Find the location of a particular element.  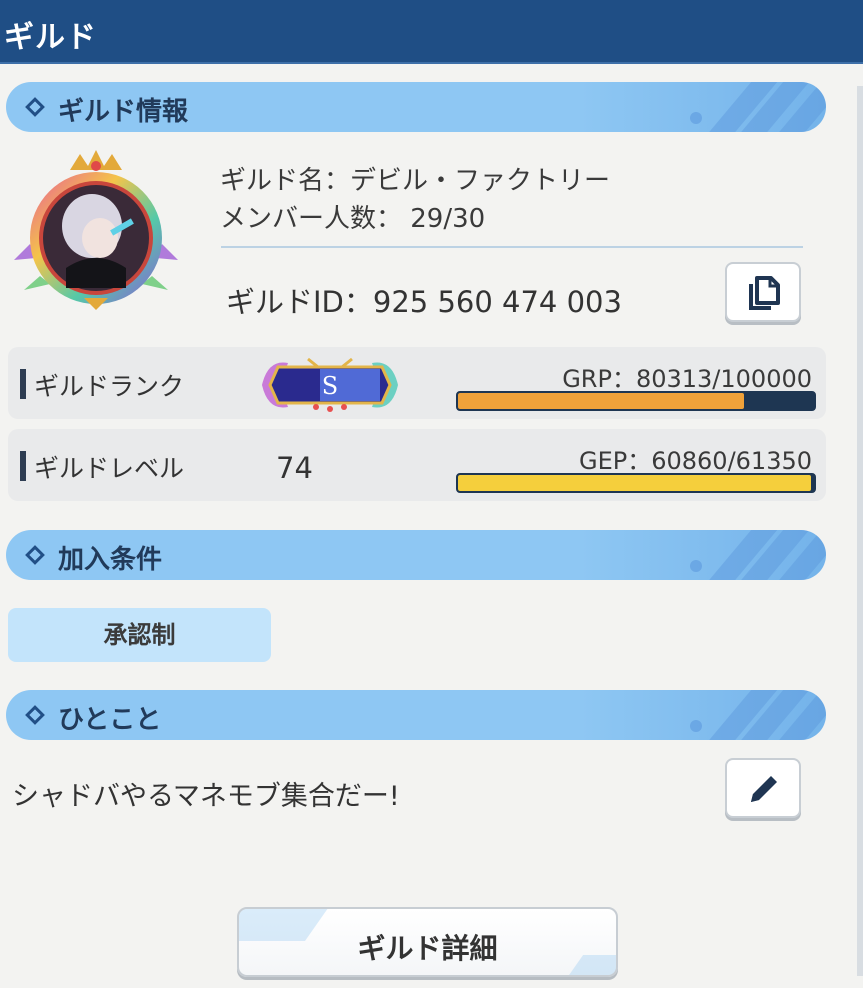

pencil-icon is located at coordinates (764, 789).